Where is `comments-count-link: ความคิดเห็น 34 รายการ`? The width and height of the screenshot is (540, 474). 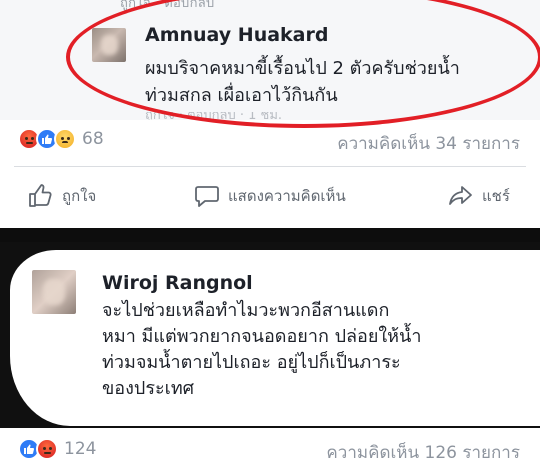 comments-count-link: ความคิดเห็น 34 รายการ is located at coordinates (428, 143).